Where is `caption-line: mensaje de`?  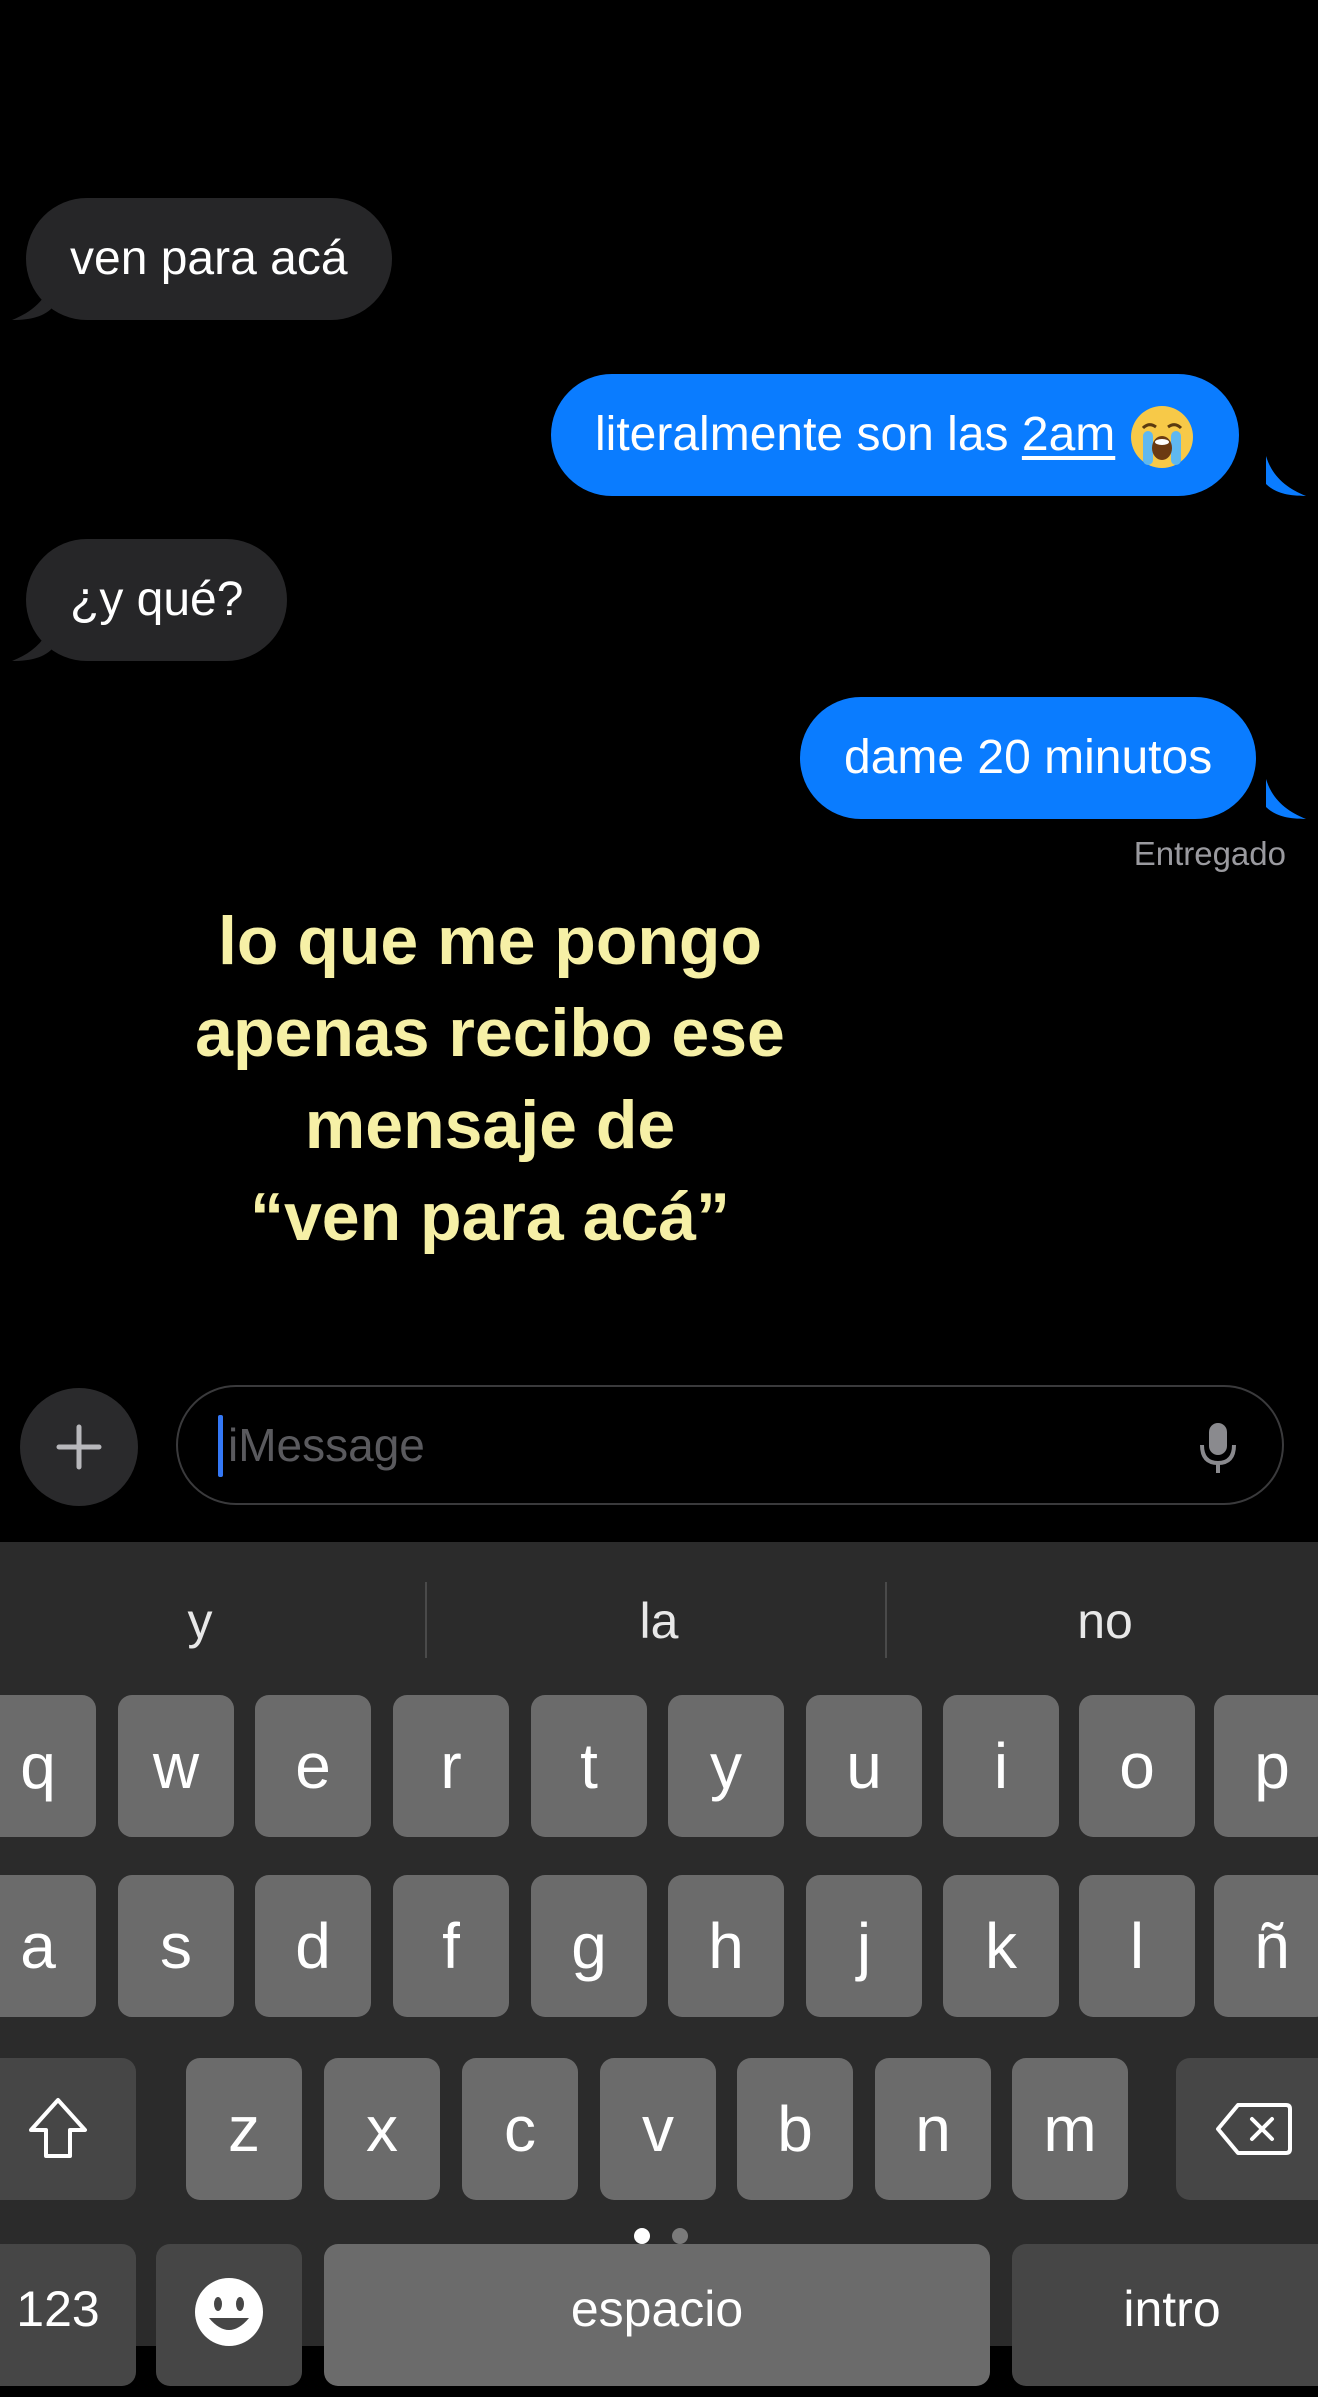 caption-line: mensaje de is located at coordinates (490, 1125).